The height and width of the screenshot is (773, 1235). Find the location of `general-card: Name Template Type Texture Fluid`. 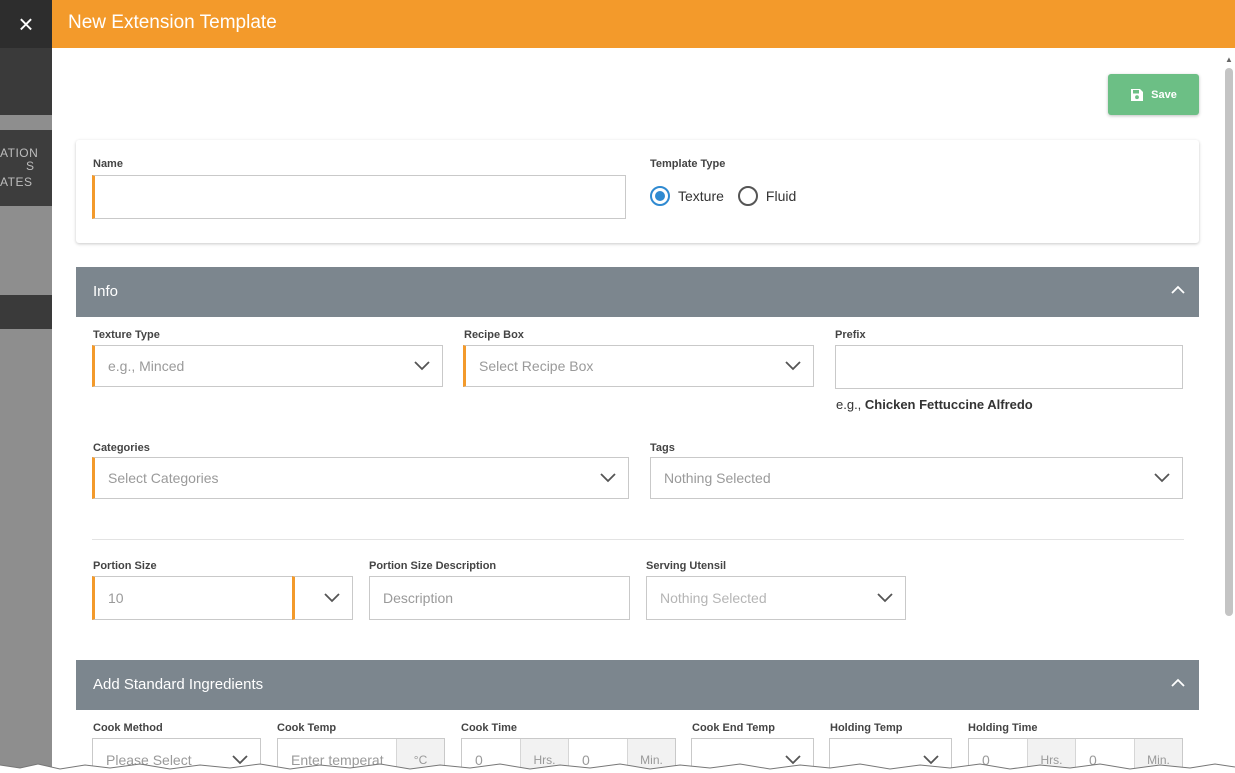

general-card: Name Template Type Texture Fluid is located at coordinates (637, 191).